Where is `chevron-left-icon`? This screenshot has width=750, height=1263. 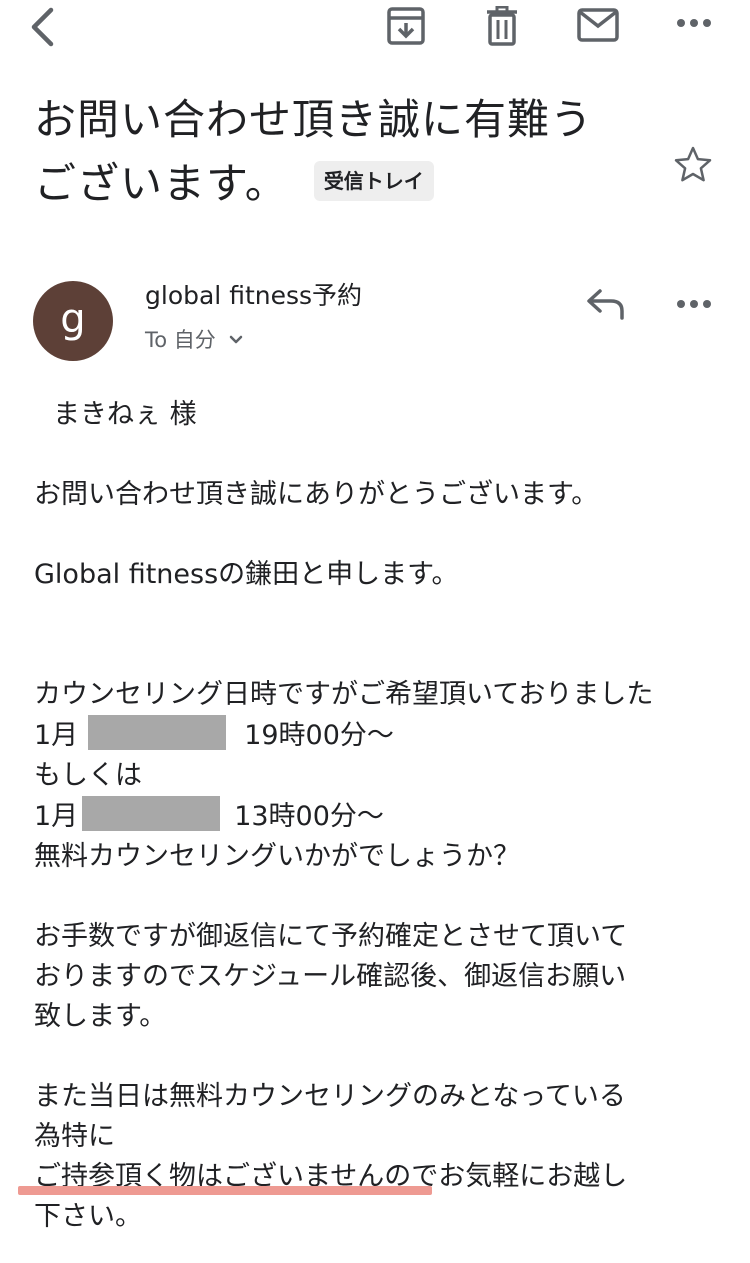
chevron-left-icon is located at coordinates (44, 27).